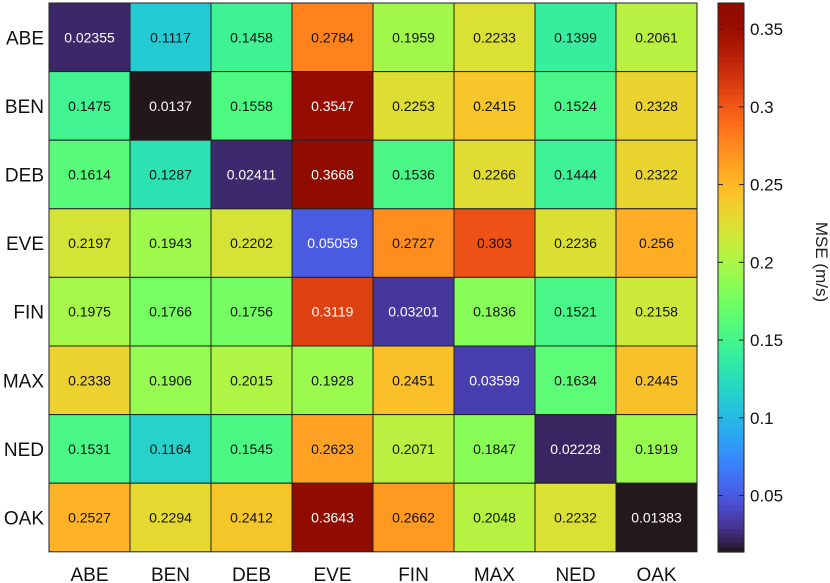 The width and height of the screenshot is (830, 583). I want to click on cell-value-label: 0.1558, so click(251, 106).